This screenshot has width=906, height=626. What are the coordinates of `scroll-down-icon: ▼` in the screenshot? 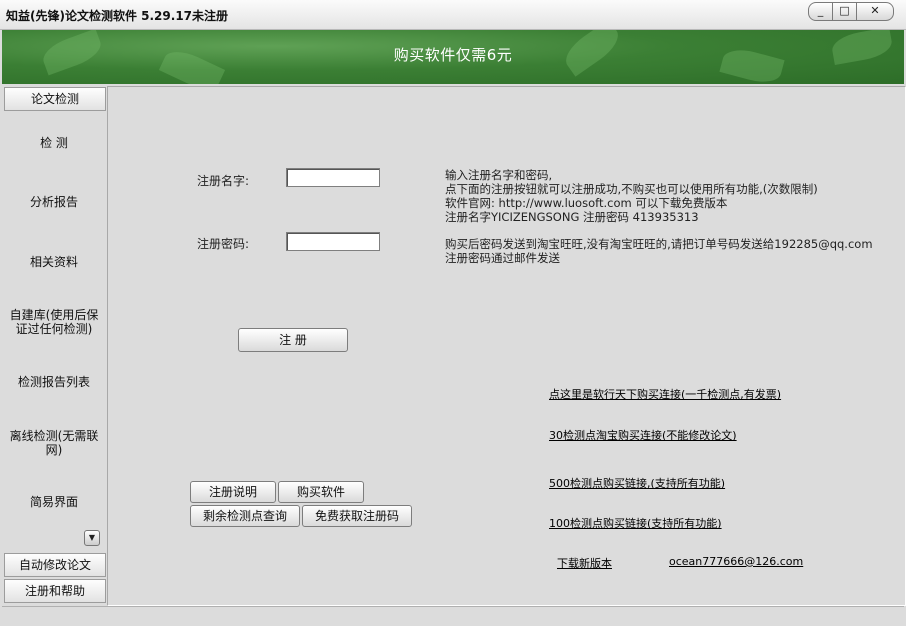 It's located at (92, 538).